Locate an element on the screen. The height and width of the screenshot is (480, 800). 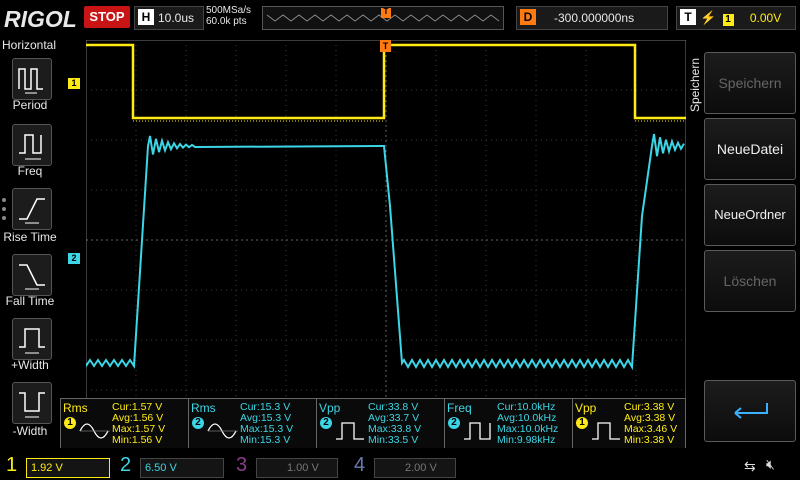
min-value: Min:33.5 V is located at coordinates (393, 440).